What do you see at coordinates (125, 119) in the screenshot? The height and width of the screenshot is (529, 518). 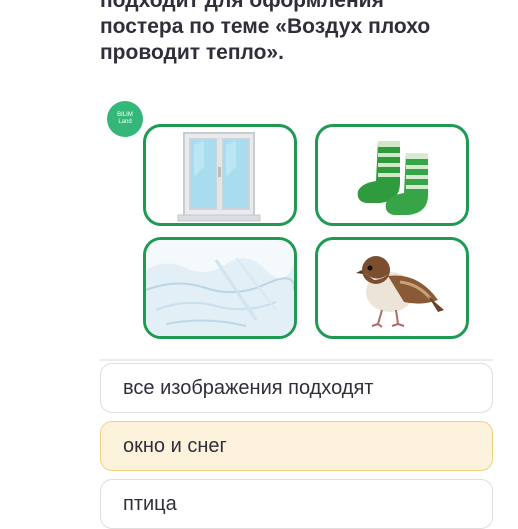 I see `bilimland-logo: BILIM Land` at bounding box center [125, 119].